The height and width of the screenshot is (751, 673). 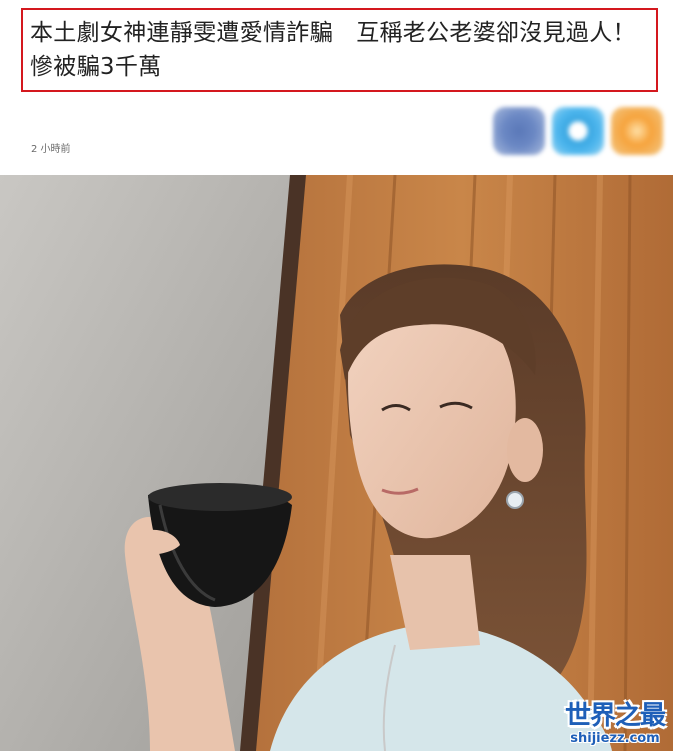 I want to click on watermark-logo: 世界之最, so click(x=615, y=716).